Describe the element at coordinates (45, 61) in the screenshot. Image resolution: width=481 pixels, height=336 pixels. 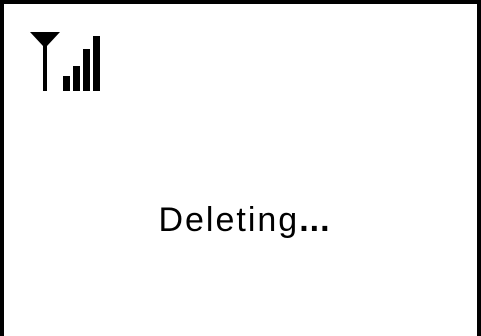
I see `antenna-icon` at that location.